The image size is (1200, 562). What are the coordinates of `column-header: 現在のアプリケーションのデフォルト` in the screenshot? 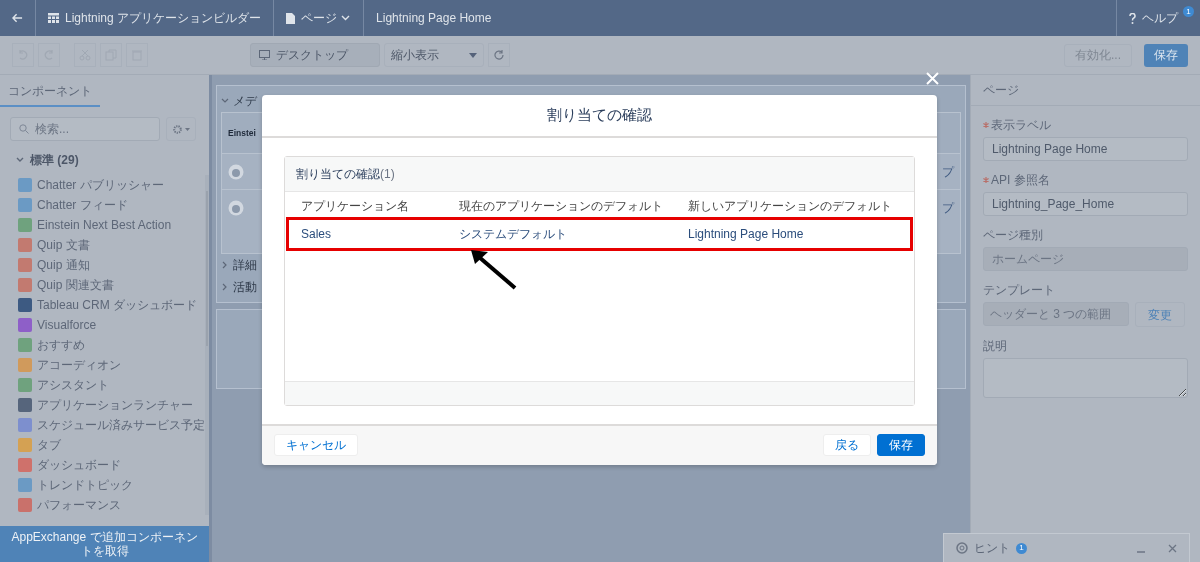 It's located at (561, 206).